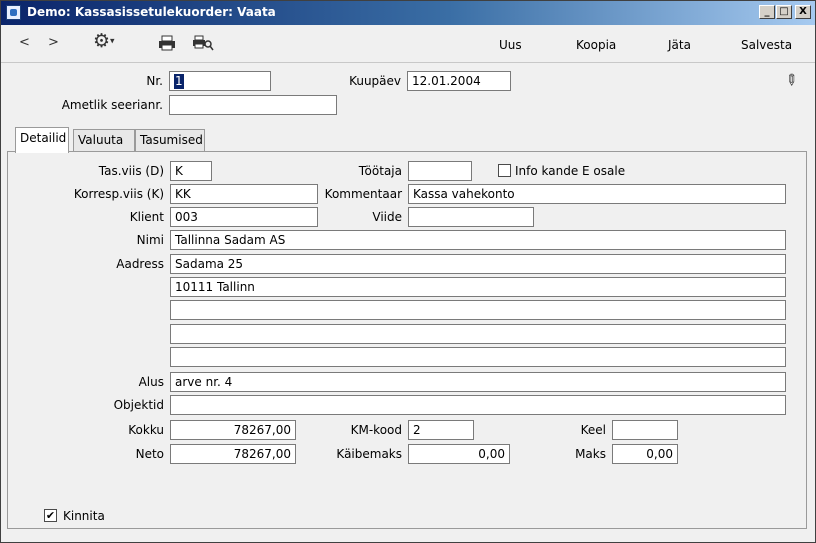 This screenshot has height=543, width=816. Describe the element at coordinates (104, 41) in the screenshot. I see `gear-icon: ⚙▾` at that location.